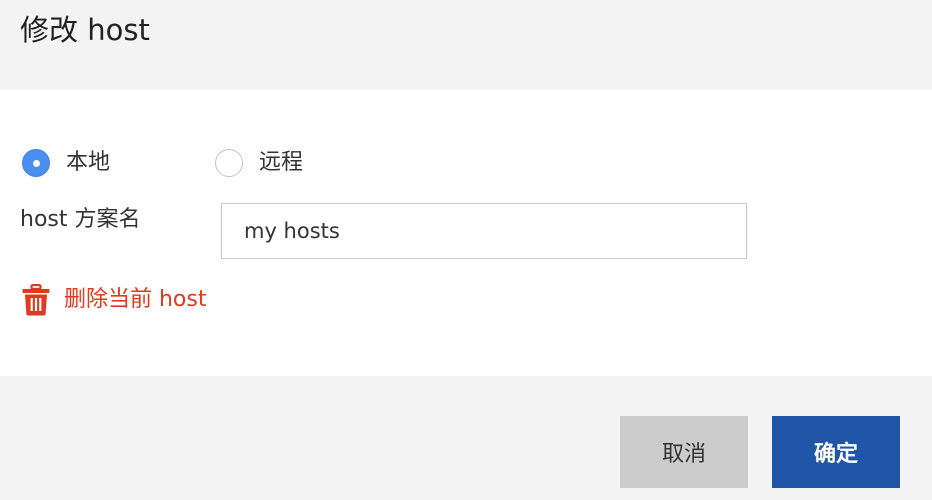 Image resolution: width=932 pixels, height=500 pixels. Describe the element at coordinates (135, 299) in the screenshot. I see `delete-host-label: 删除当前 host` at that location.